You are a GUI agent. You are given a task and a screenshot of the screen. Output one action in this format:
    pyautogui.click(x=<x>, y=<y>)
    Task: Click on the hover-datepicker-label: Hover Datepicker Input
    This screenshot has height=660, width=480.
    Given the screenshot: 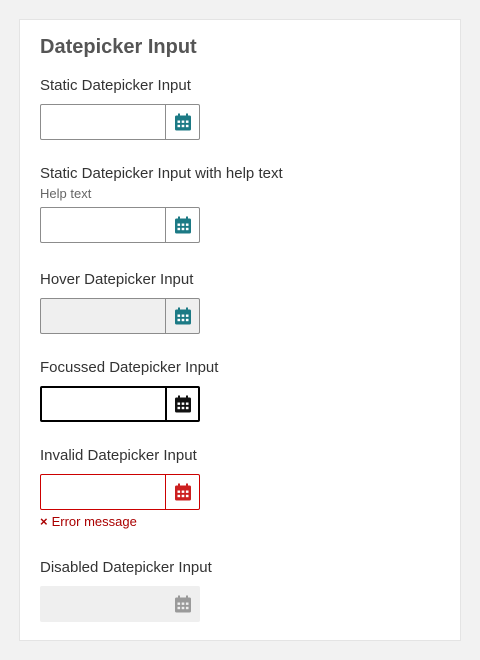 What is the action you would take?
    pyautogui.click(x=117, y=279)
    